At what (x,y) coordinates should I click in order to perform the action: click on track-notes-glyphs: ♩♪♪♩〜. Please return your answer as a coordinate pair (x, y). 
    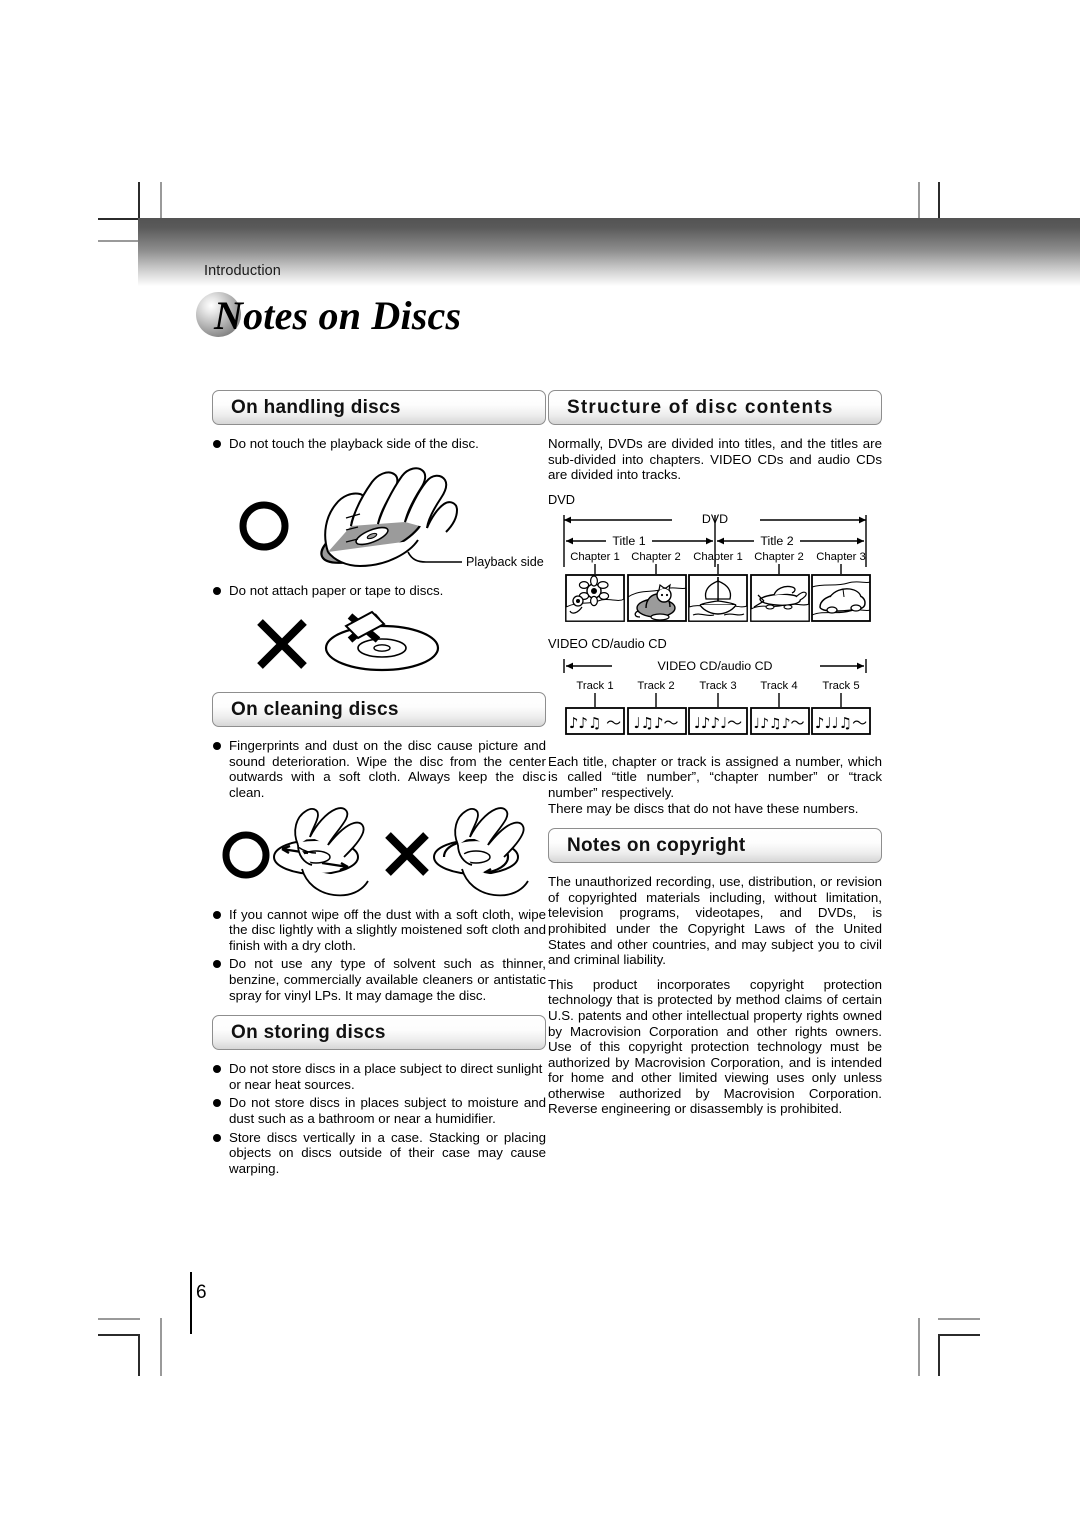
    Looking at the image, I should click on (718, 723).